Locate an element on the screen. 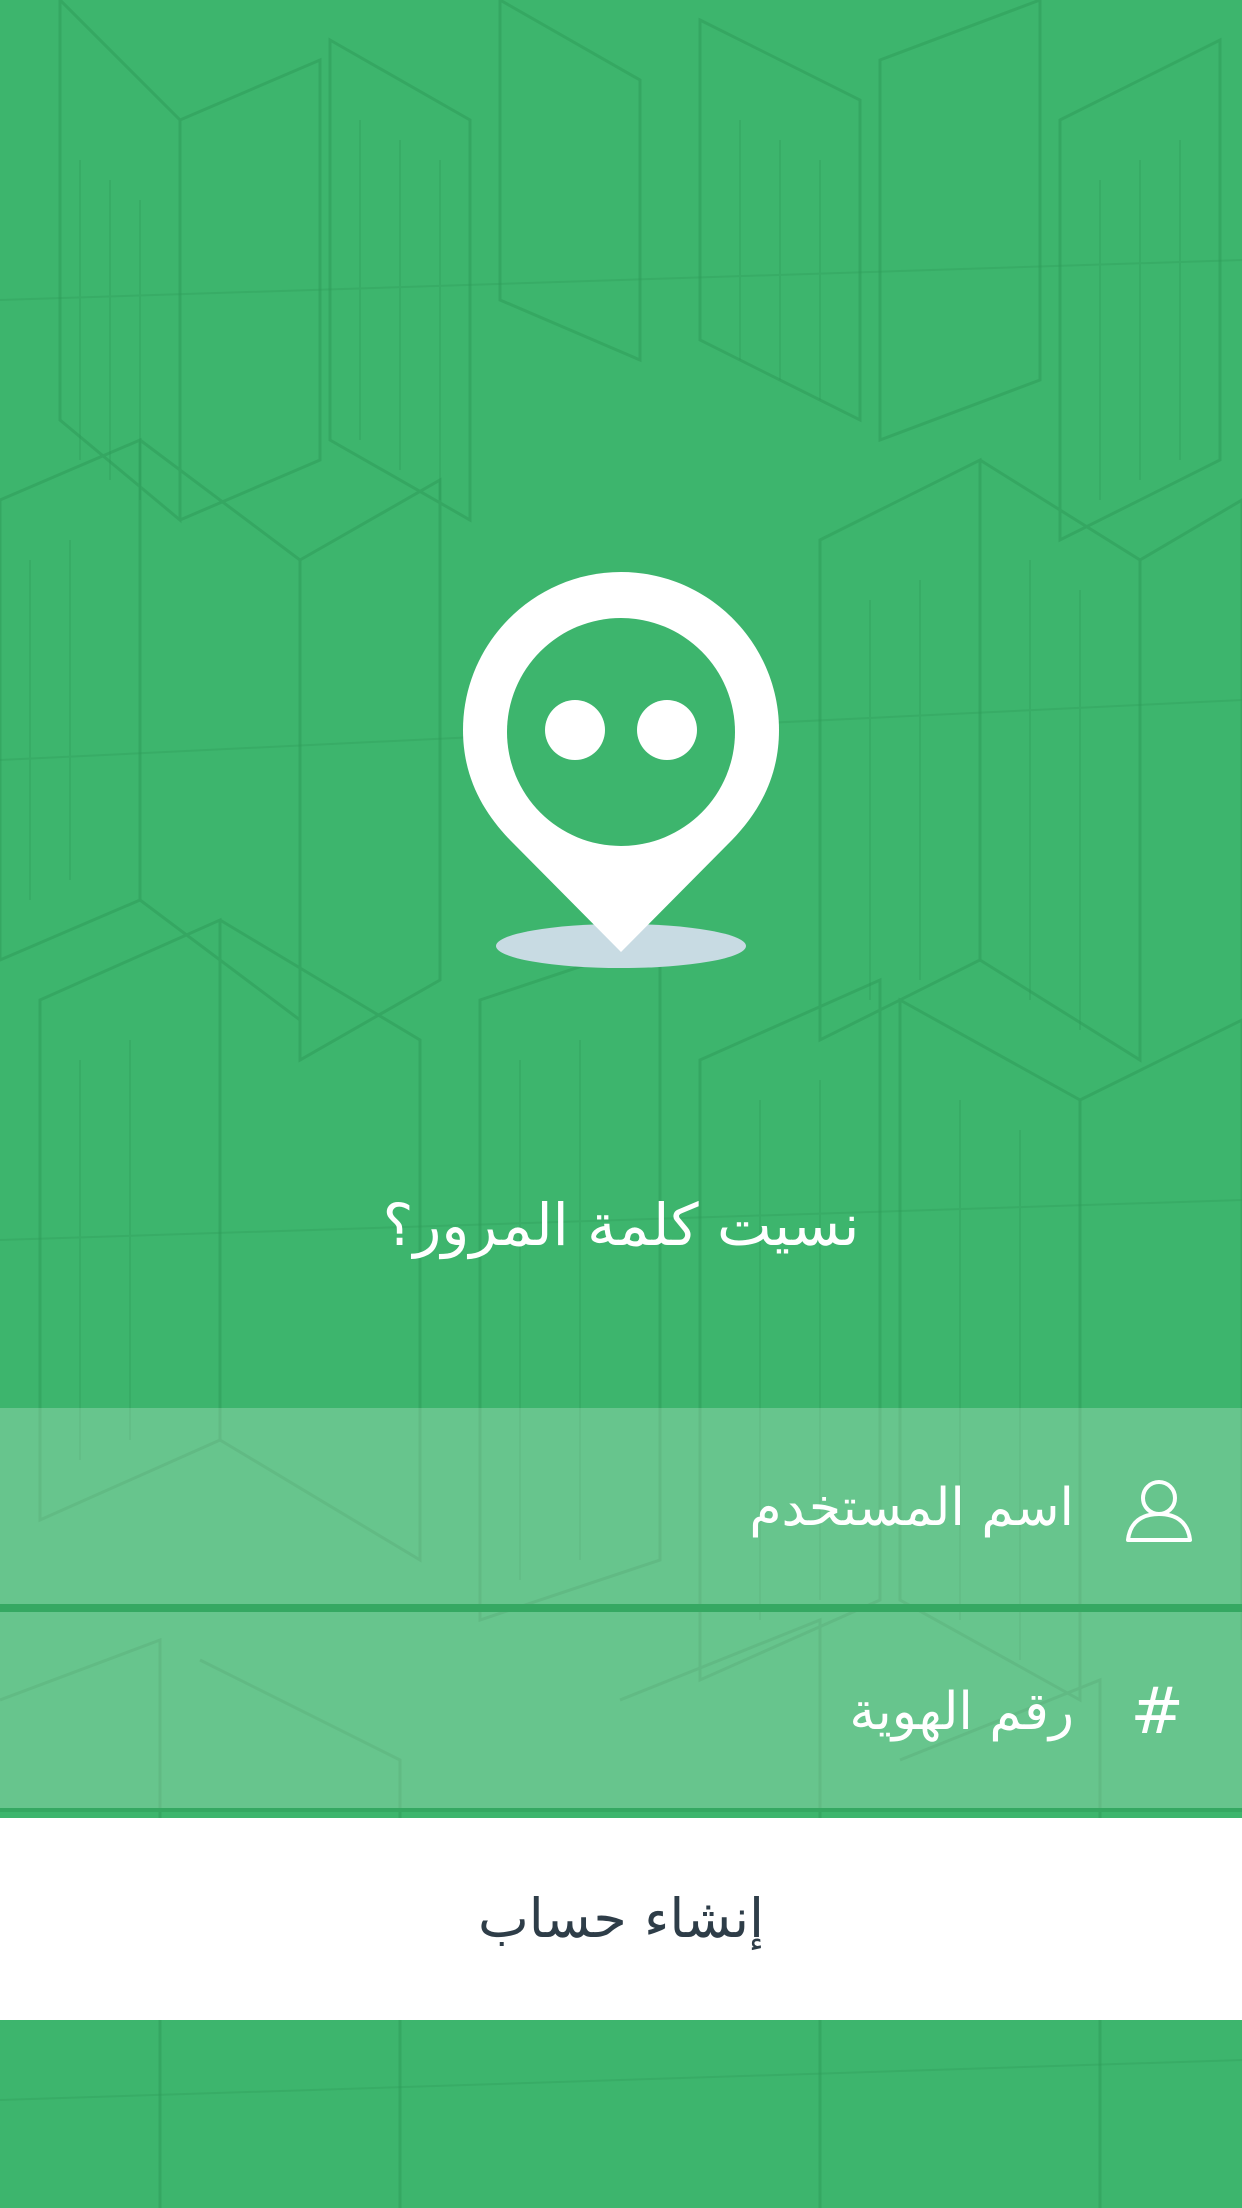  create-account-label: إنشاء حساب is located at coordinates (621, 1918).